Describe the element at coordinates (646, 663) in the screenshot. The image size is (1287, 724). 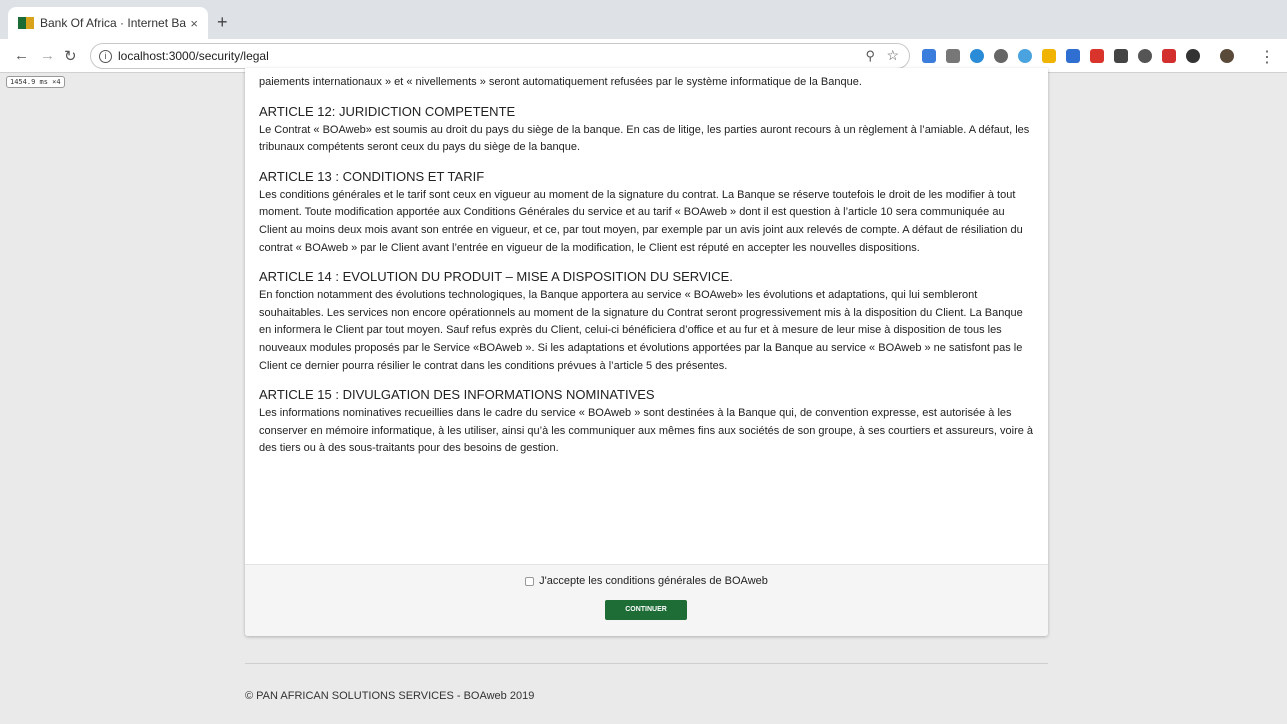
I see `footer-divider` at that location.